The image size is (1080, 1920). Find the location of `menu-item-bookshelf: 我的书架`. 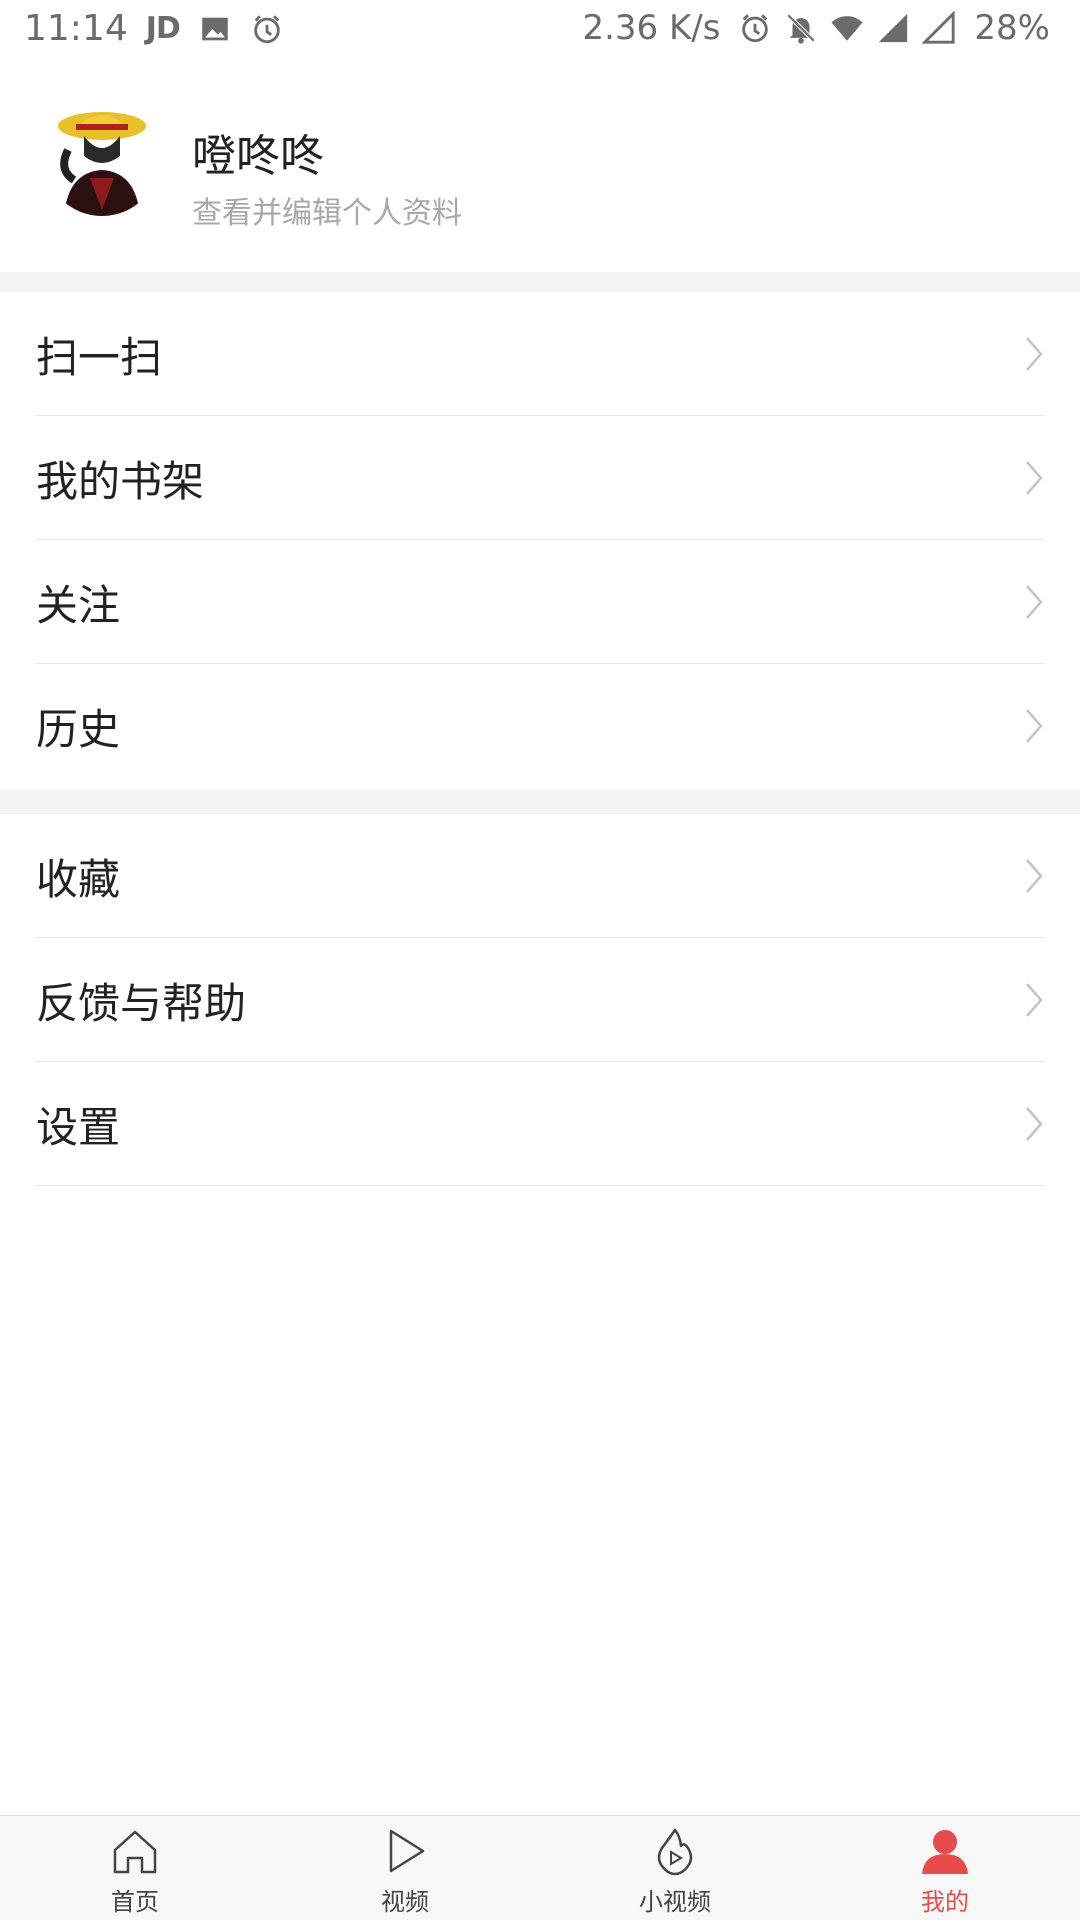

menu-item-bookshelf: 我的书架 is located at coordinates (540, 478).